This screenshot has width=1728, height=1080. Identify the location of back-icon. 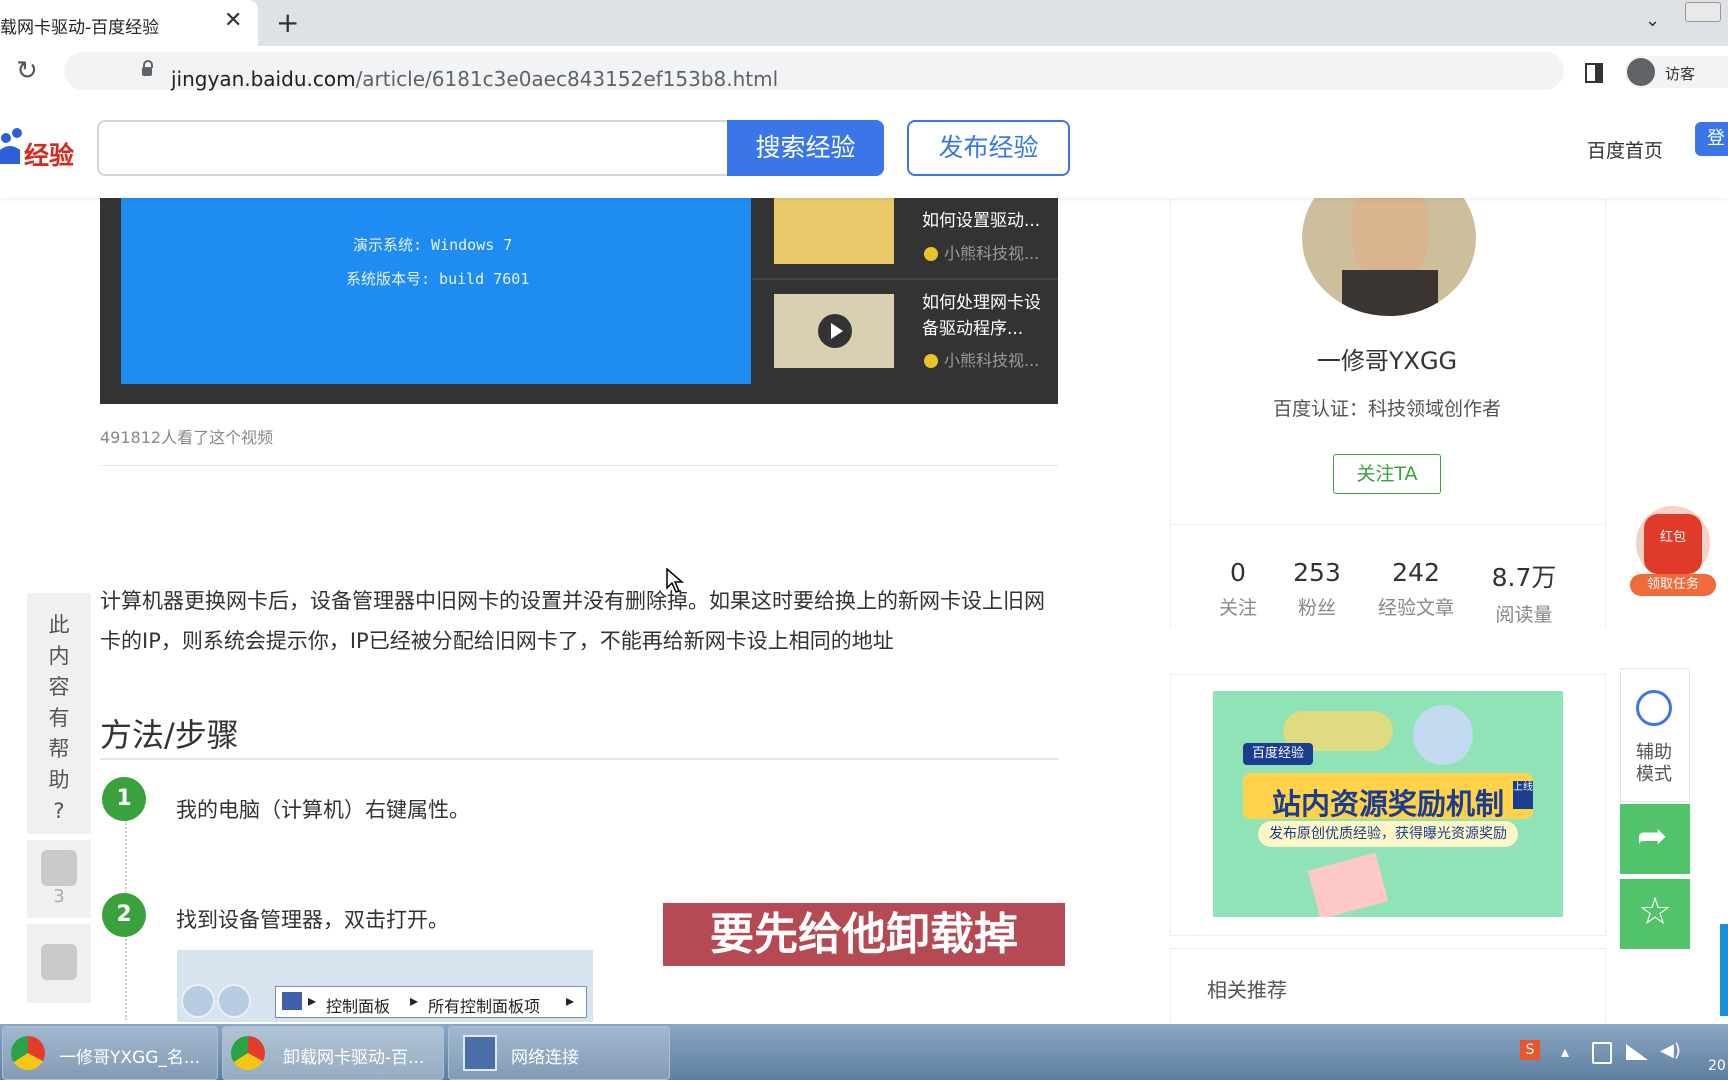
(198, 1001).